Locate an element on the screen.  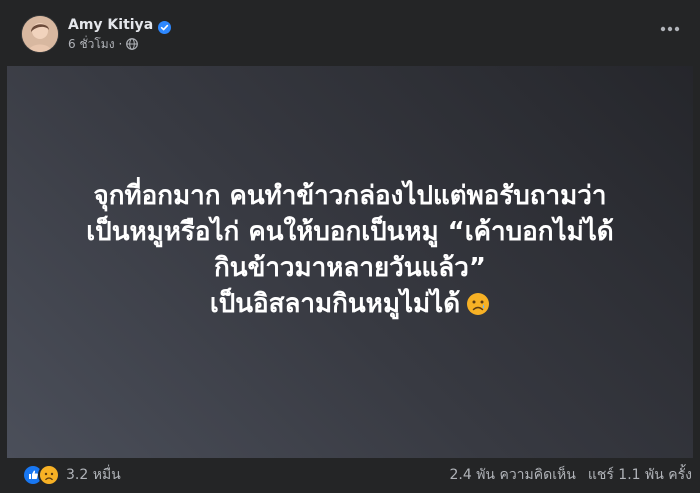
author-name: Amy Kitiya is located at coordinates (110, 25).